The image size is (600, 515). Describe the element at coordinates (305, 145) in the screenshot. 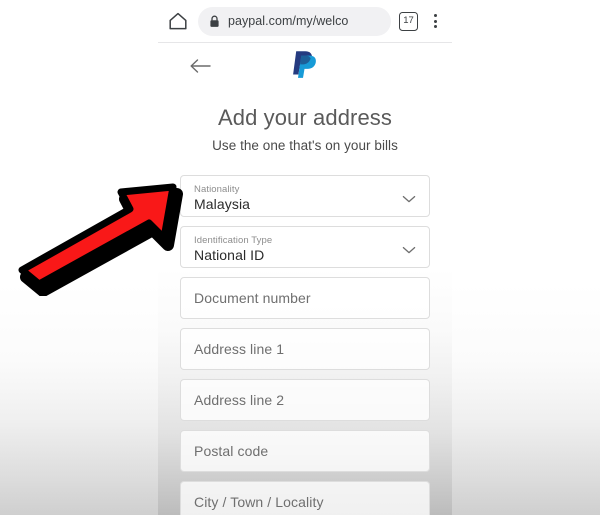

I see `page-subtitle: Use the one that's on your bills` at that location.